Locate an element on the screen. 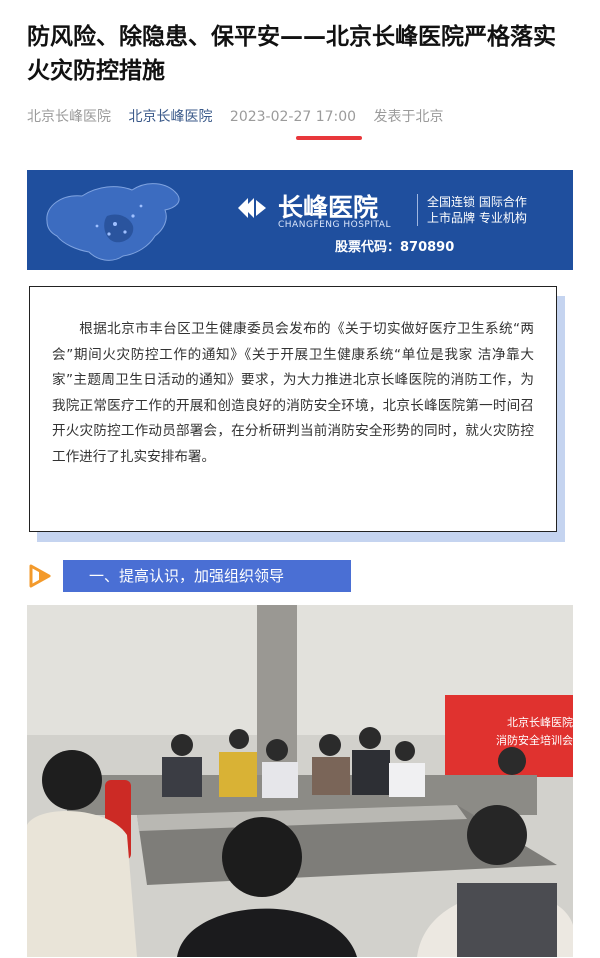 Image resolution: width=600 pixels, height=958 pixels. source-name: 北京长峰医院 is located at coordinates (69, 117).